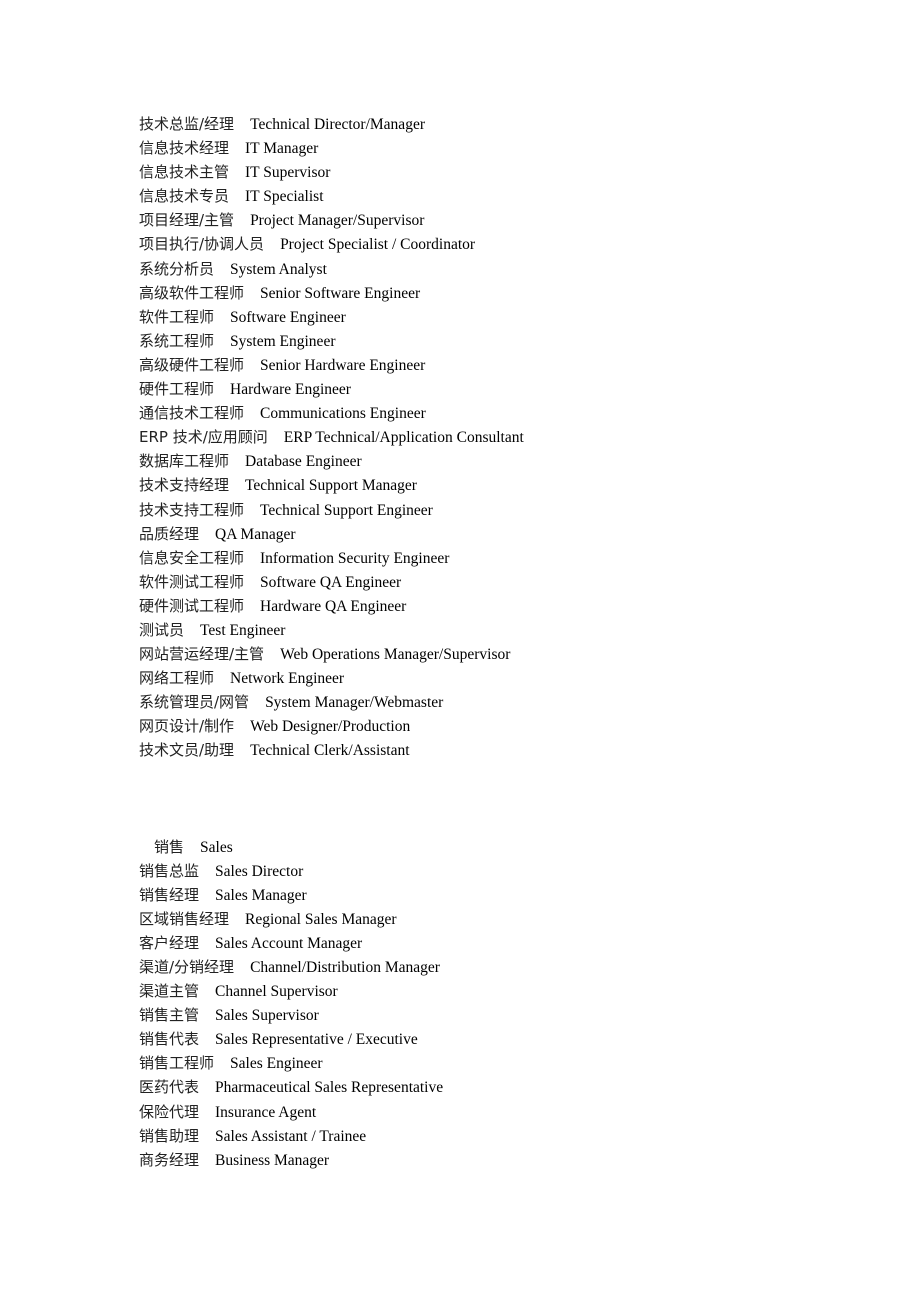  What do you see at coordinates (169, 533) in the screenshot?
I see `job-title-zh: 品质经理` at bounding box center [169, 533].